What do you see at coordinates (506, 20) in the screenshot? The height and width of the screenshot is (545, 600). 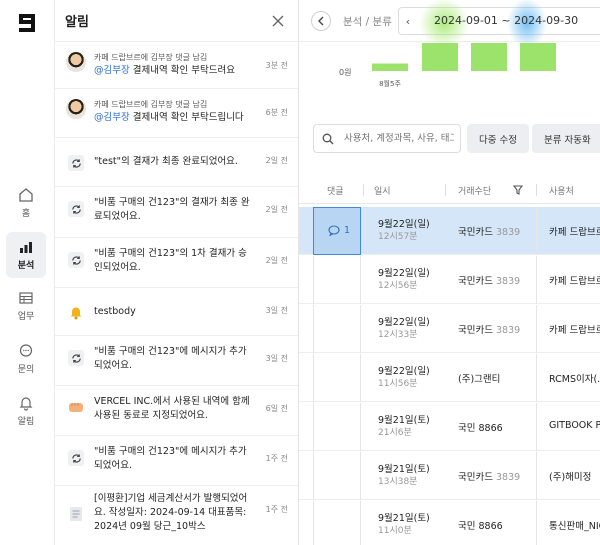 I see `date-range-text: 2024-09-01 ~ 2024-09-30` at bounding box center [506, 20].